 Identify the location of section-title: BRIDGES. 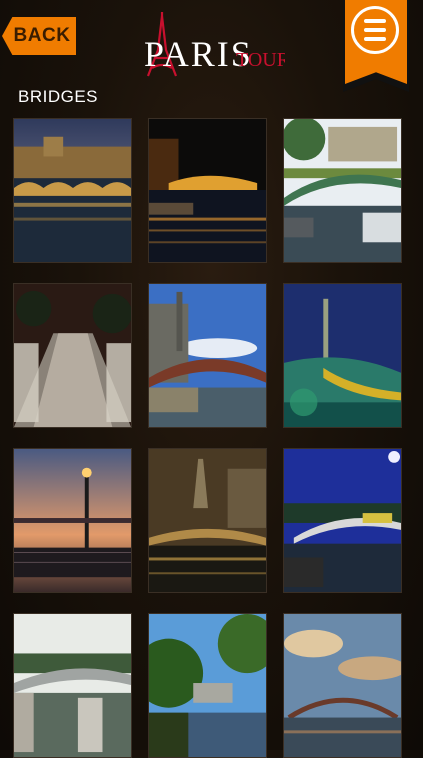
(58, 96).